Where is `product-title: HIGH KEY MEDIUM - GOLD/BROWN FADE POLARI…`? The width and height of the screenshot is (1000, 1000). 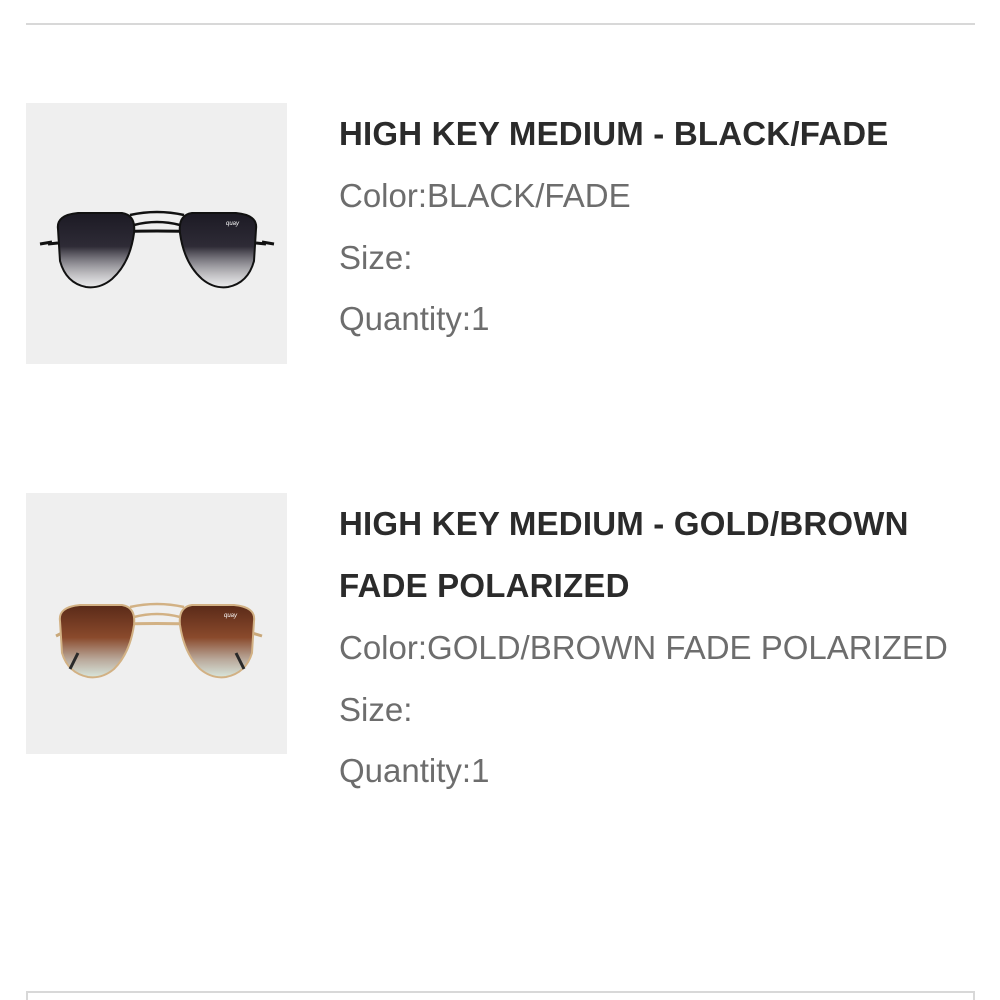 product-title: HIGH KEY MEDIUM - GOLD/BROWN FADE POLARI… is located at coordinates (657, 555).